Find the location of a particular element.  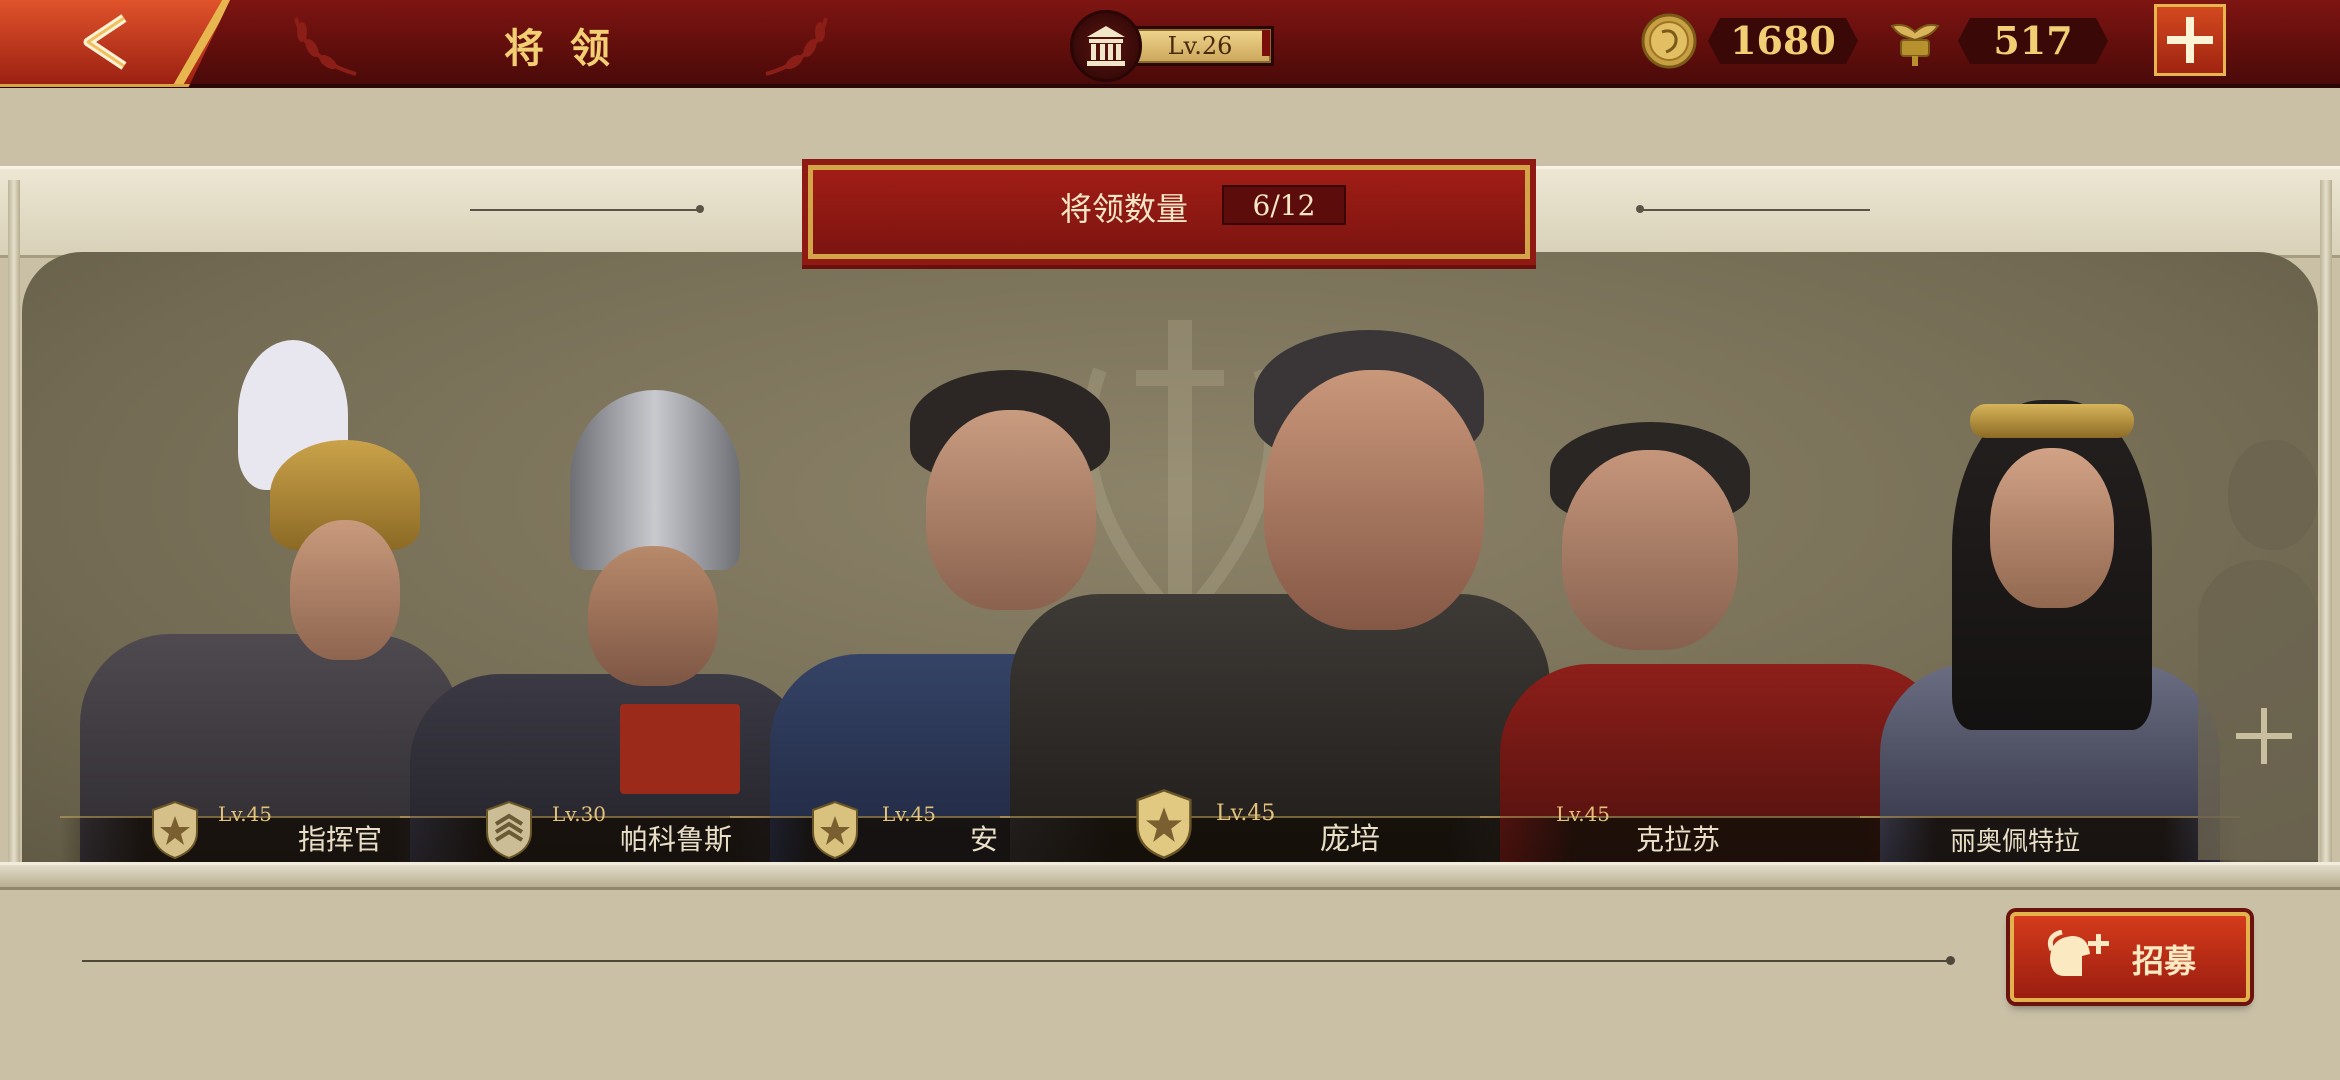

hero-name: 庞培 is located at coordinates (1350, 839).